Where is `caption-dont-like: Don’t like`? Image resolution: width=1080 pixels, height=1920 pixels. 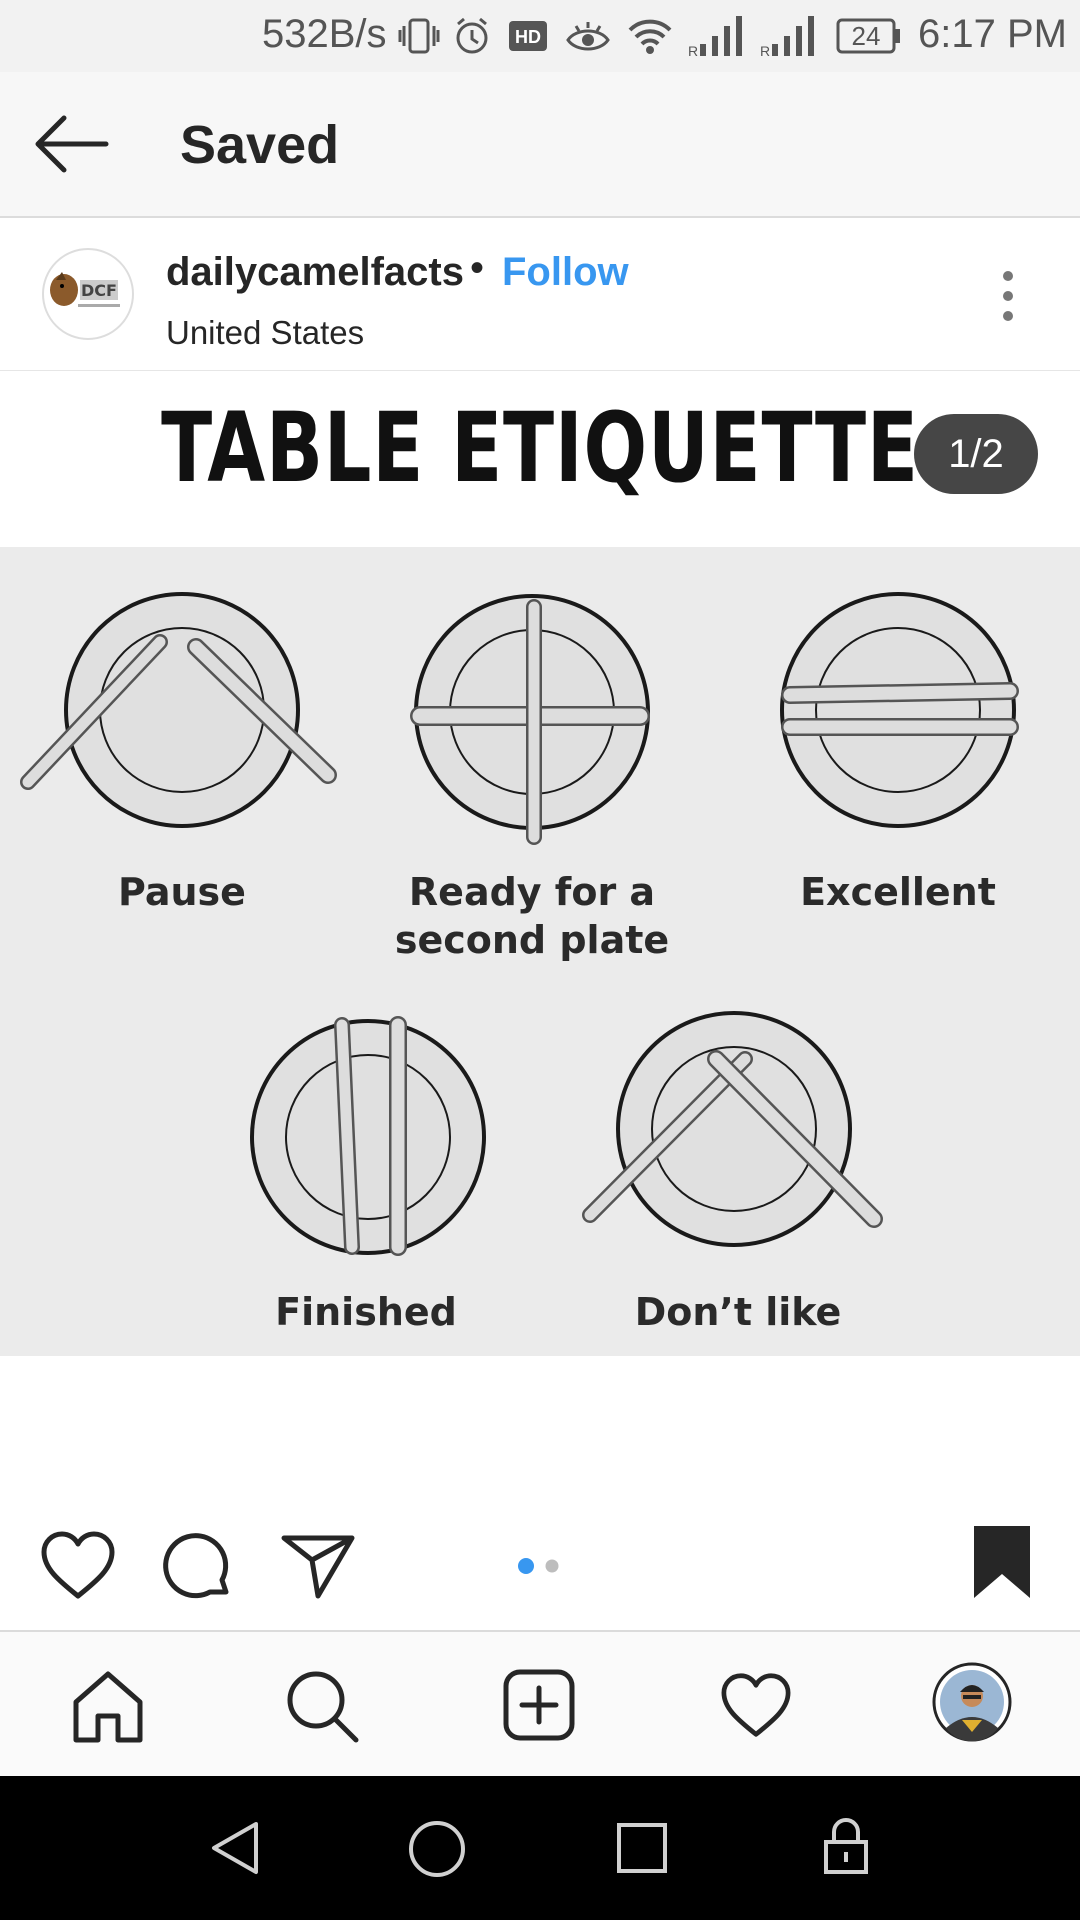 caption-dont-like: Don’t like is located at coordinates (738, 1312).